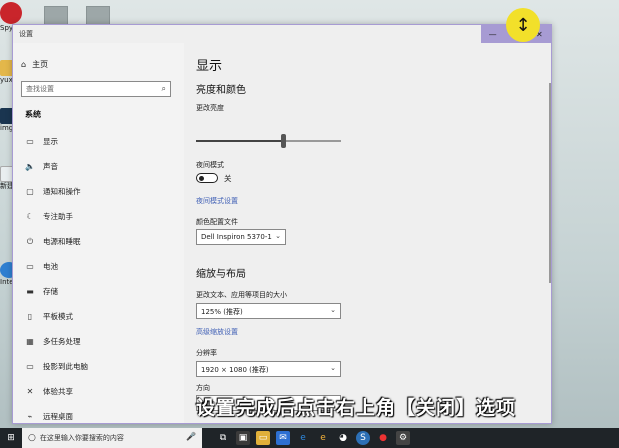  Describe the element at coordinates (30, 216) in the screenshot. I see `focus-icon: ☾` at that location.